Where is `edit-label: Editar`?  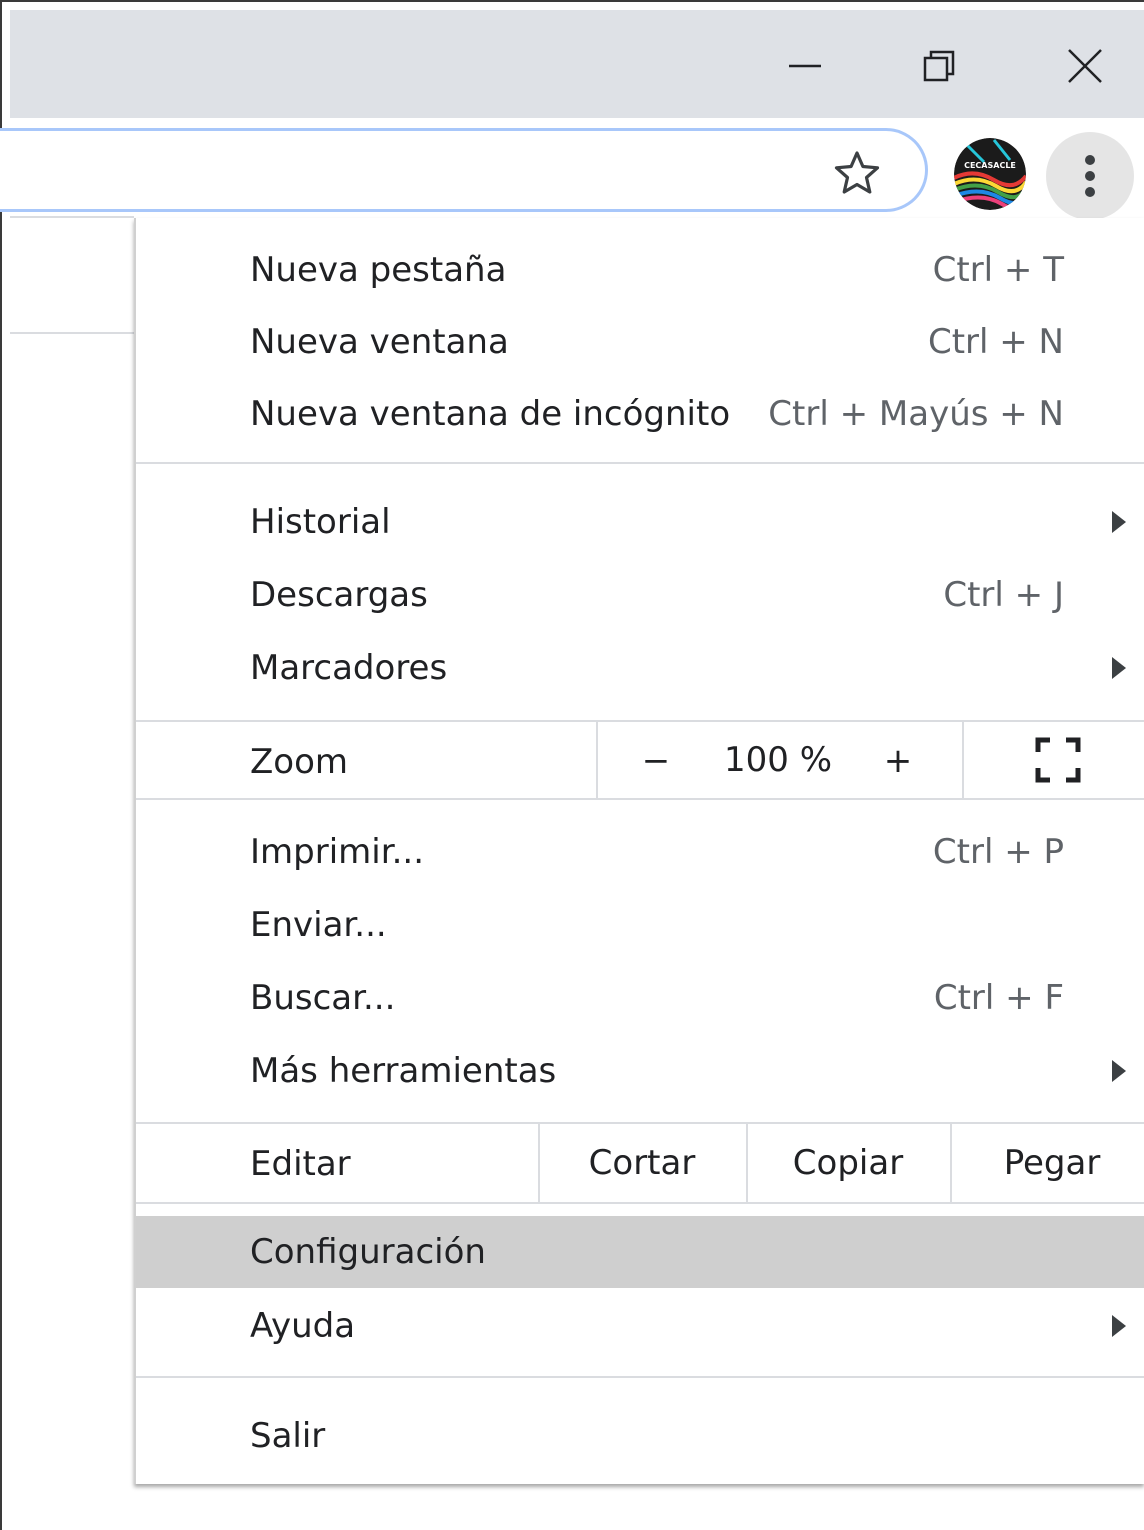 edit-label: Editar is located at coordinates (300, 1164).